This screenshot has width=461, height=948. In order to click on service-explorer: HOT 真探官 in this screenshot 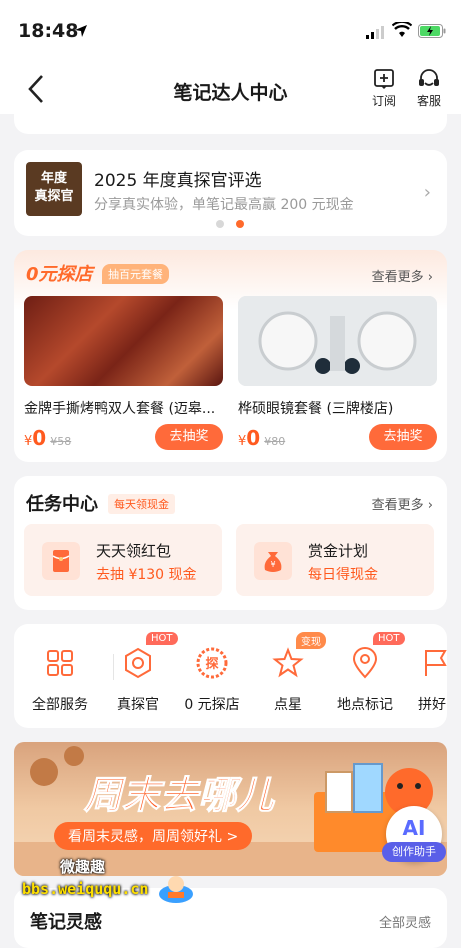, I will do `click(138, 673)`.